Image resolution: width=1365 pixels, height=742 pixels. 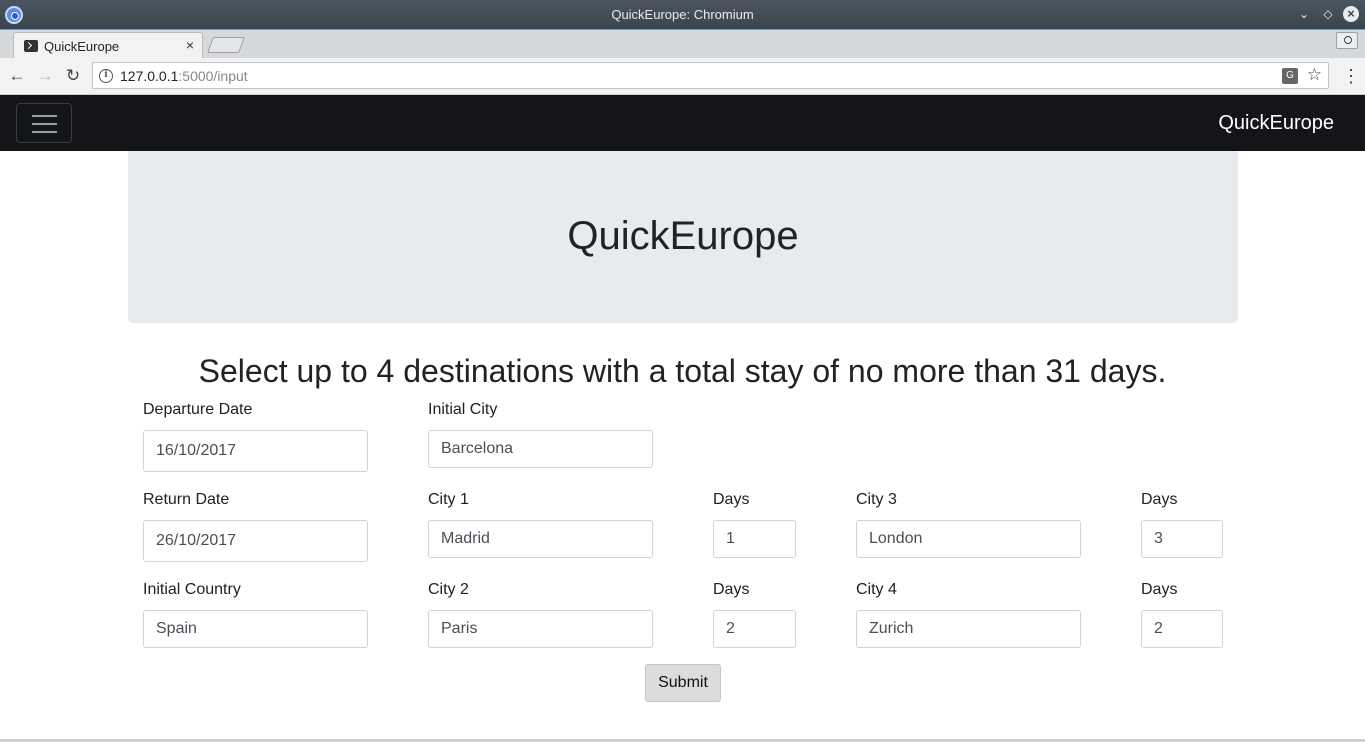 What do you see at coordinates (184, 76) in the screenshot?
I see `url-text: 127.0.0.1:5000/input` at bounding box center [184, 76].